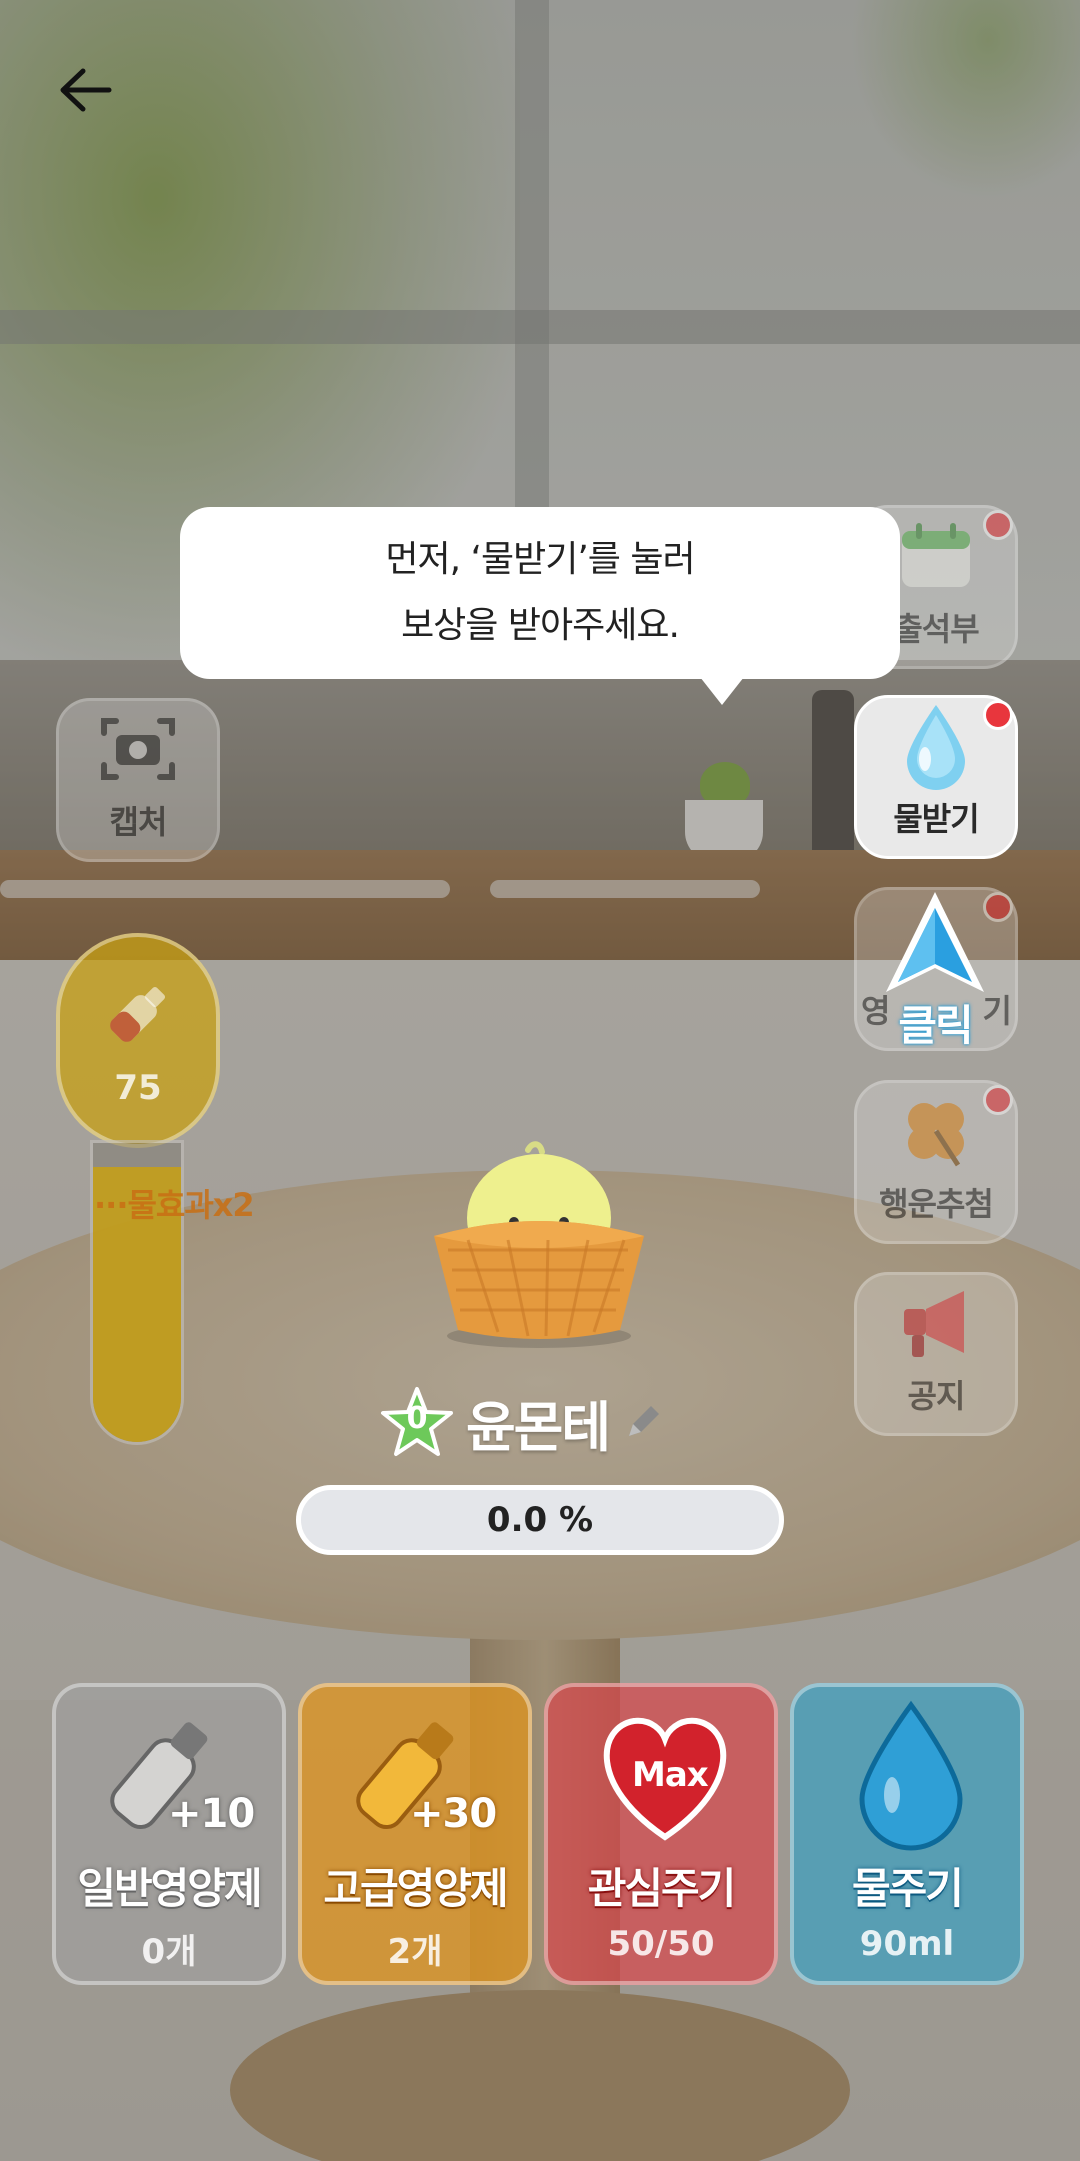  I want to click on water-receive-label: 물받기, so click(936, 819).